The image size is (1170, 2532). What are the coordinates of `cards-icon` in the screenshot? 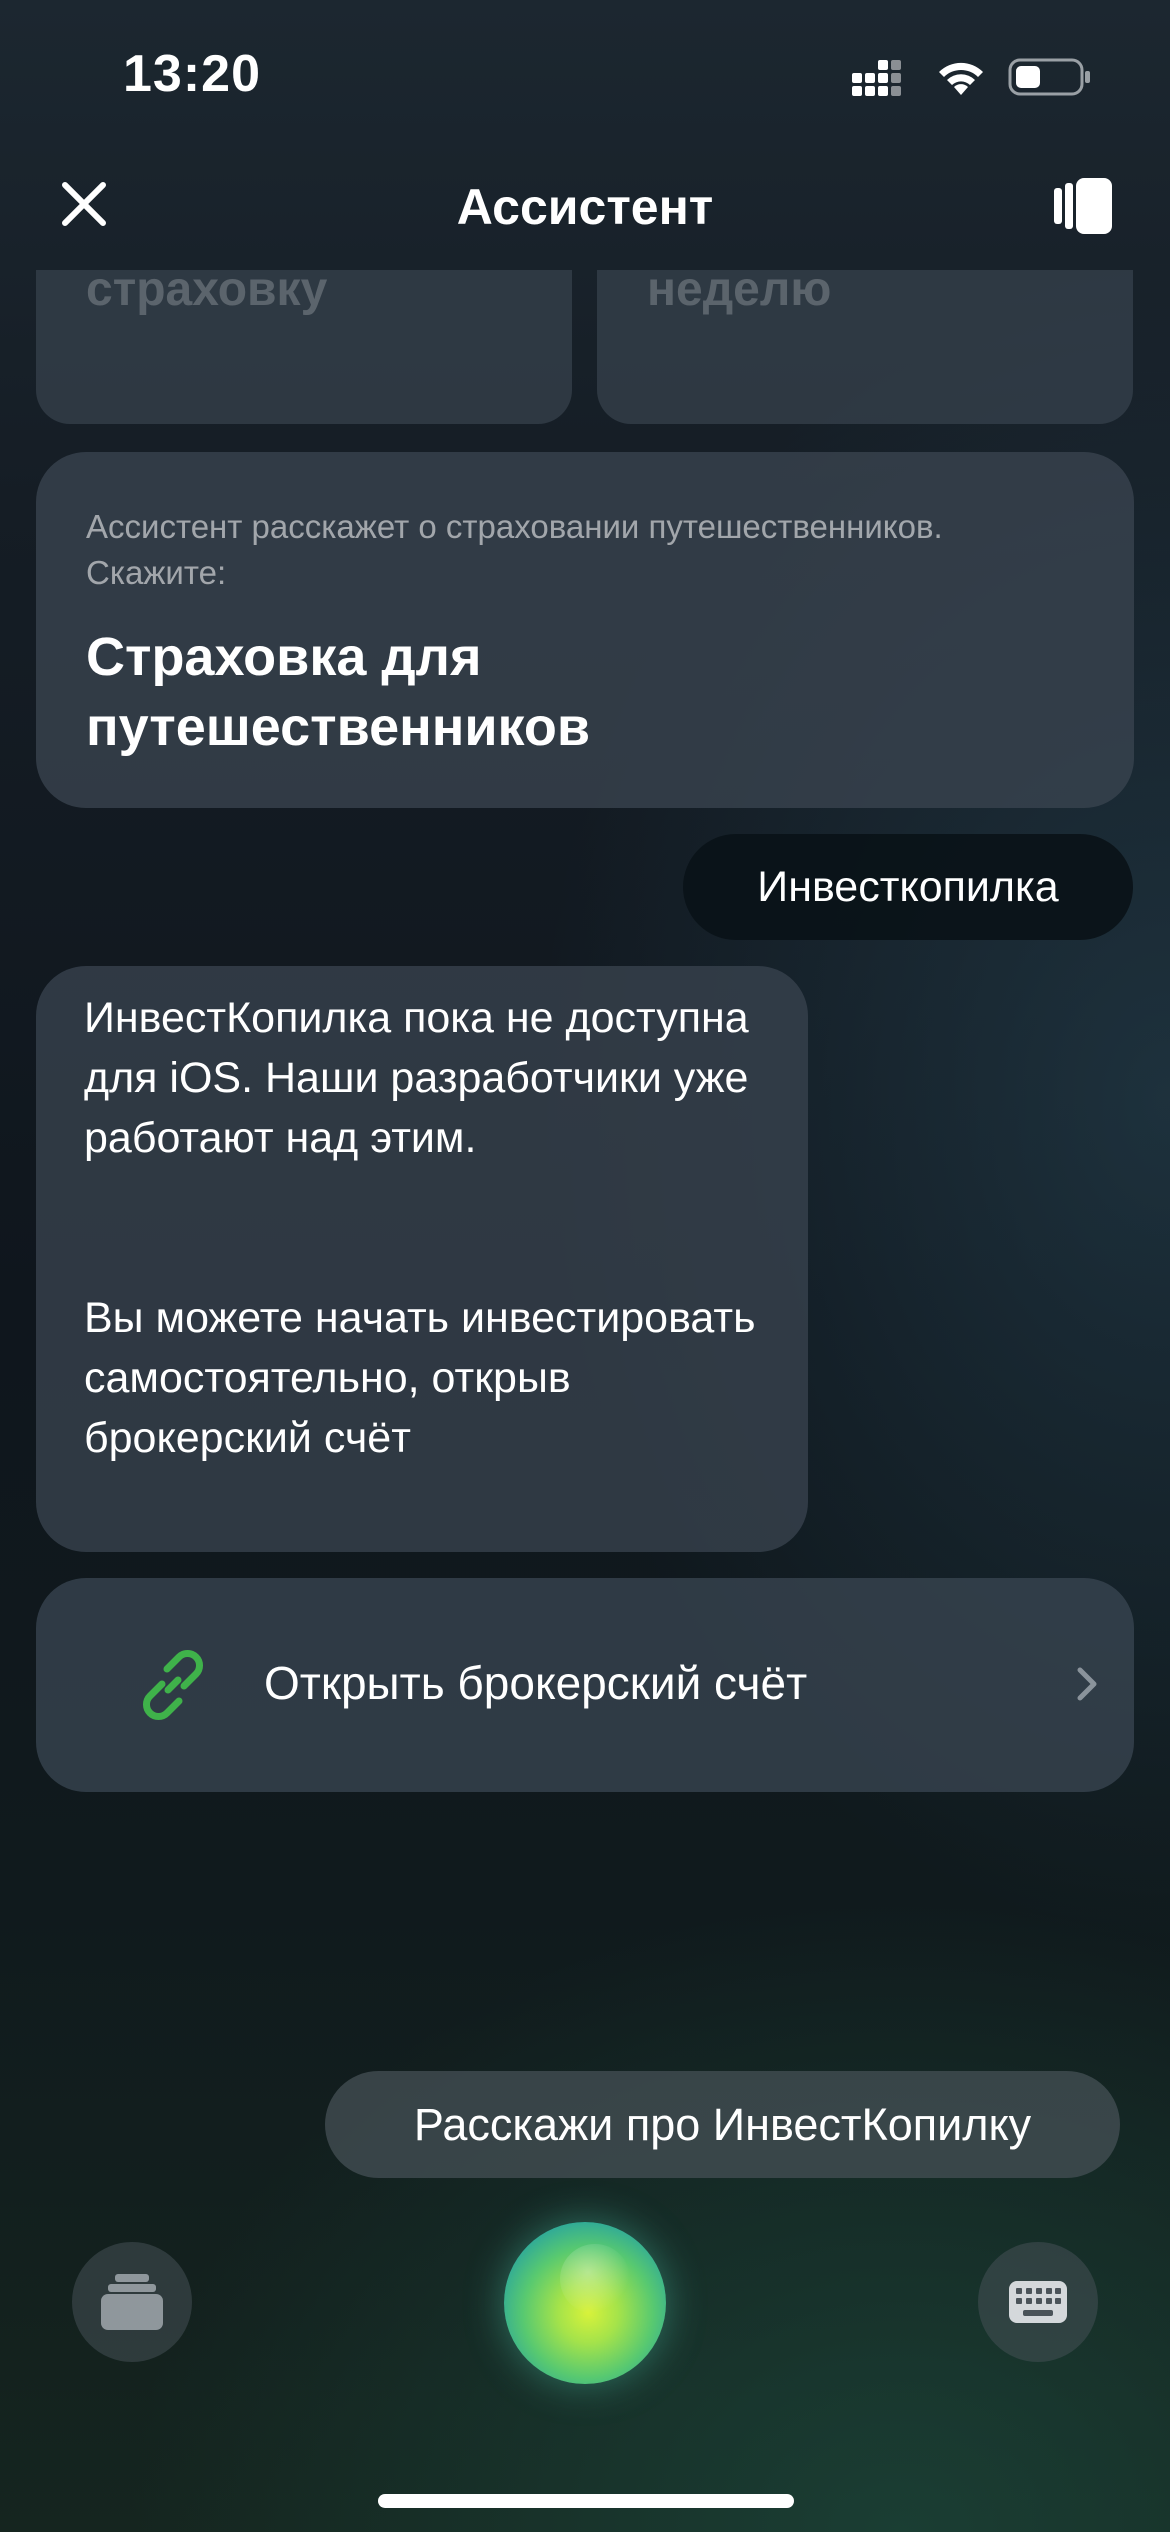 It's located at (1084, 206).